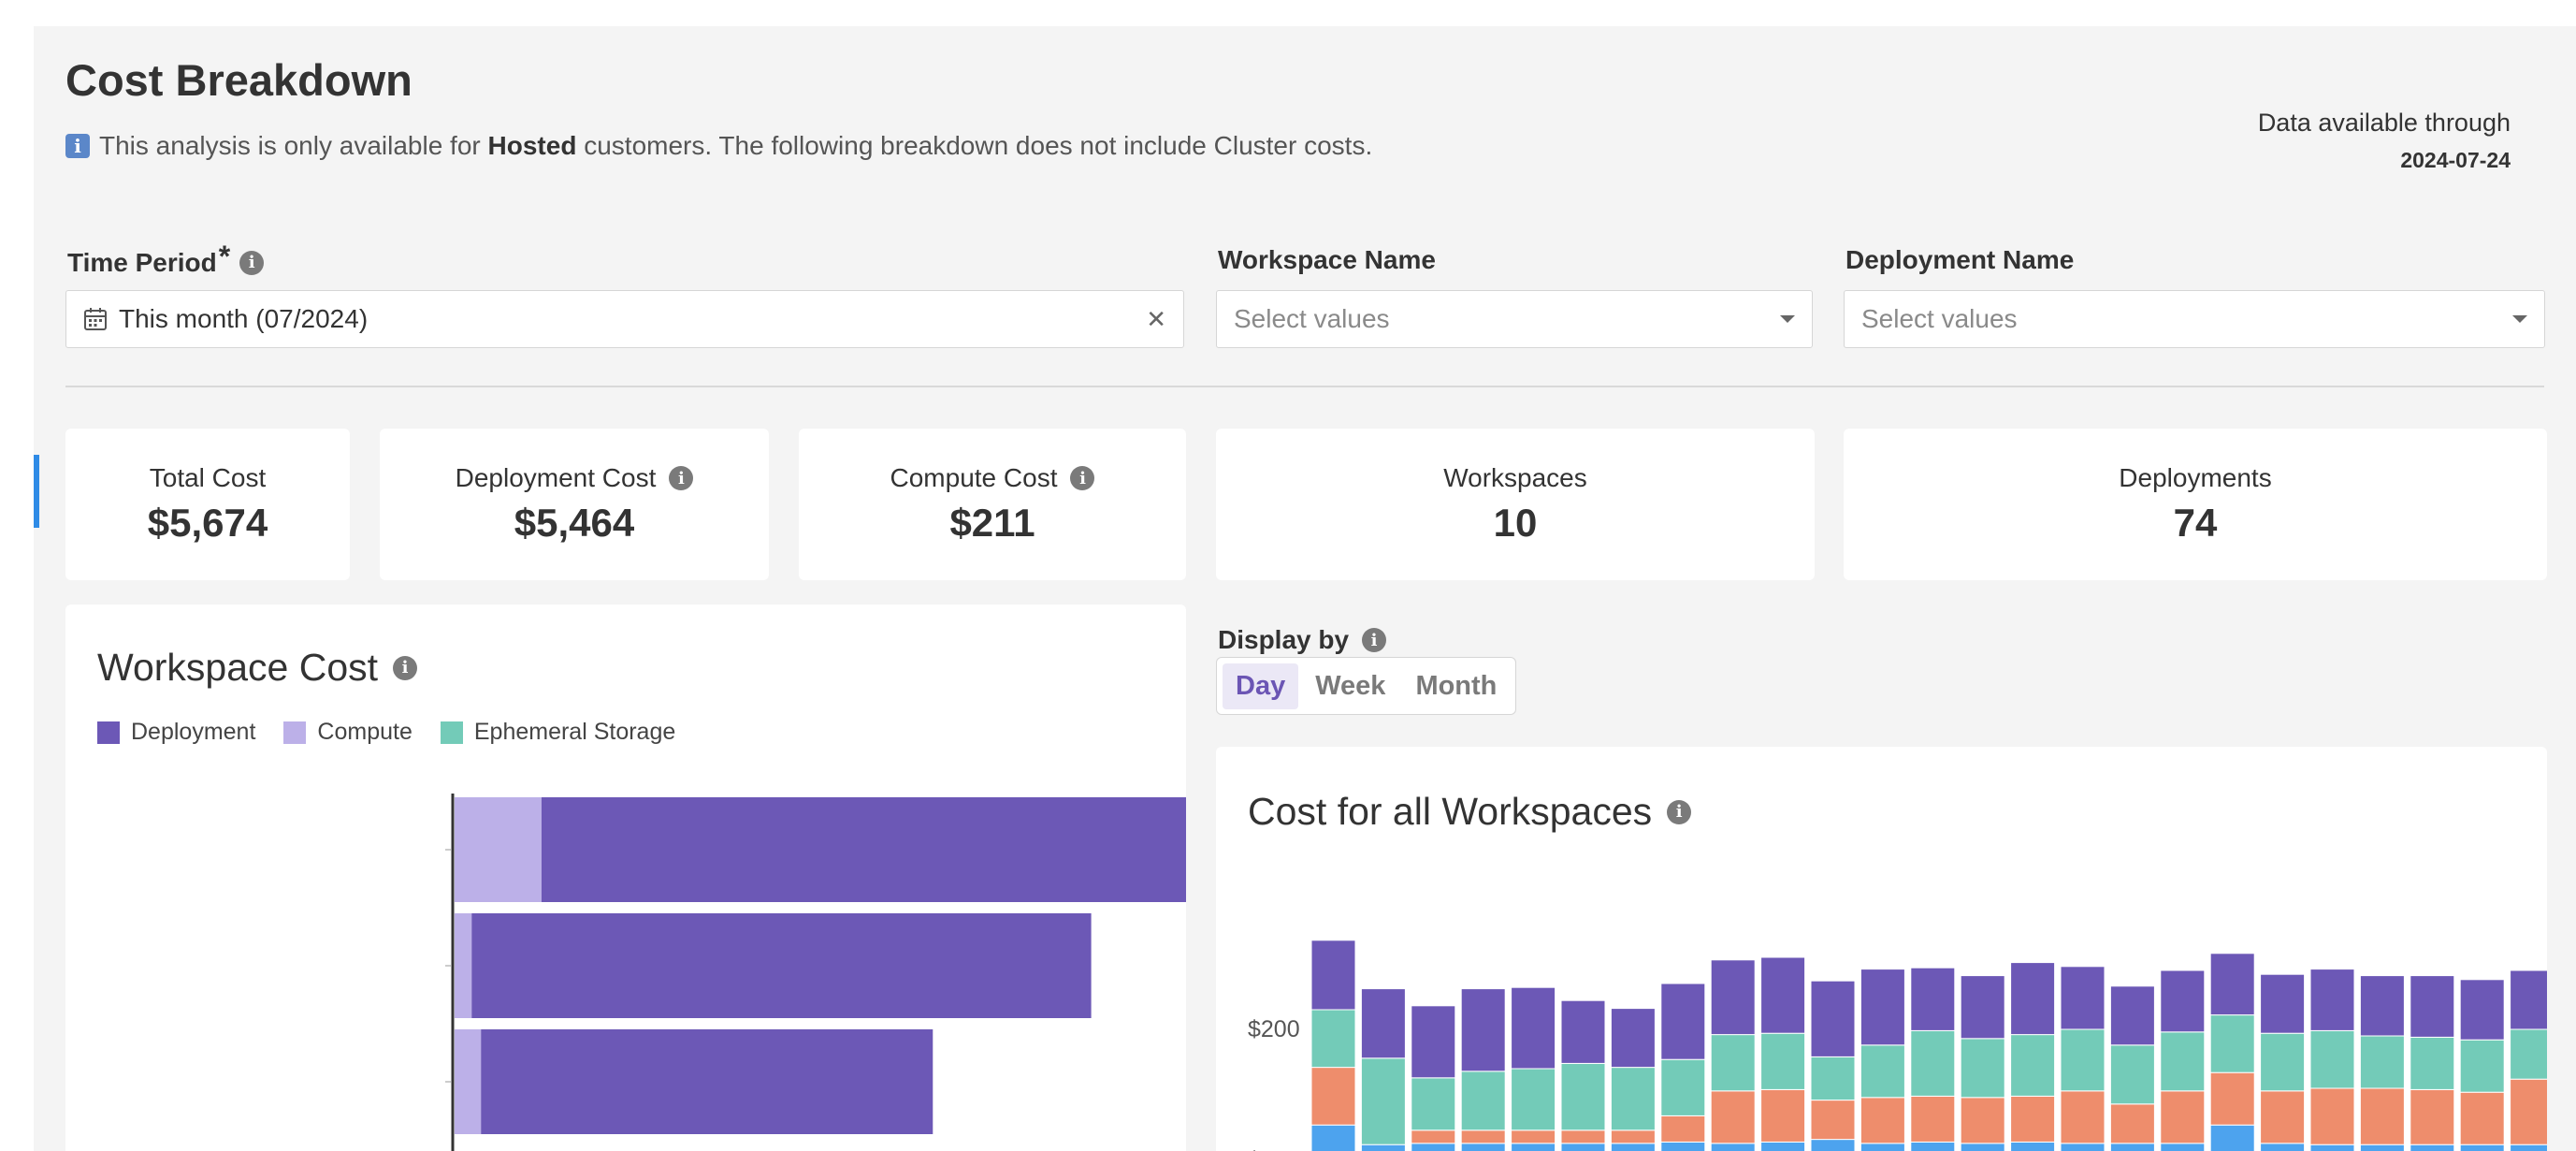 Image resolution: width=2576 pixels, height=1151 pixels. What do you see at coordinates (1514, 319) in the screenshot?
I see `workspace-name-select: Select values` at bounding box center [1514, 319].